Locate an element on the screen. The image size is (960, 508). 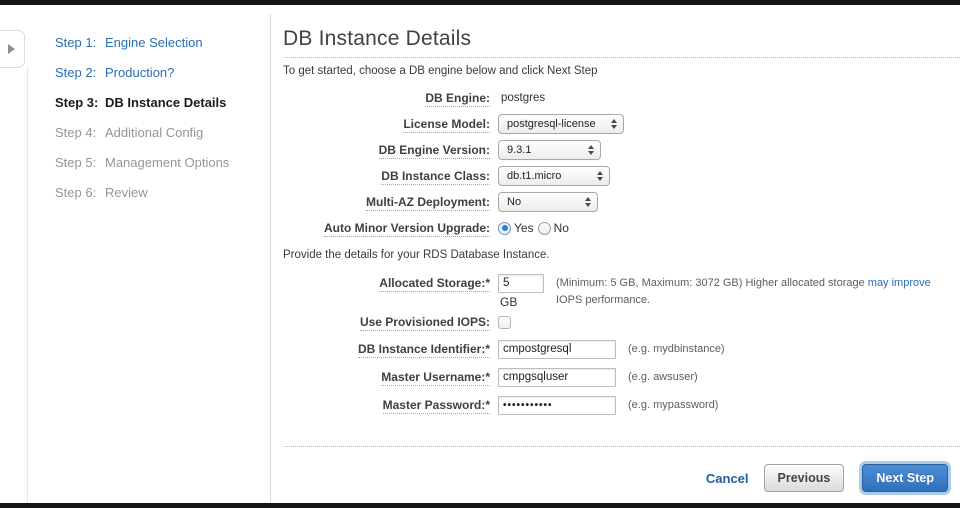
sidebar-item-step2: Step 2: Production? is located at coordinates (160, 72).